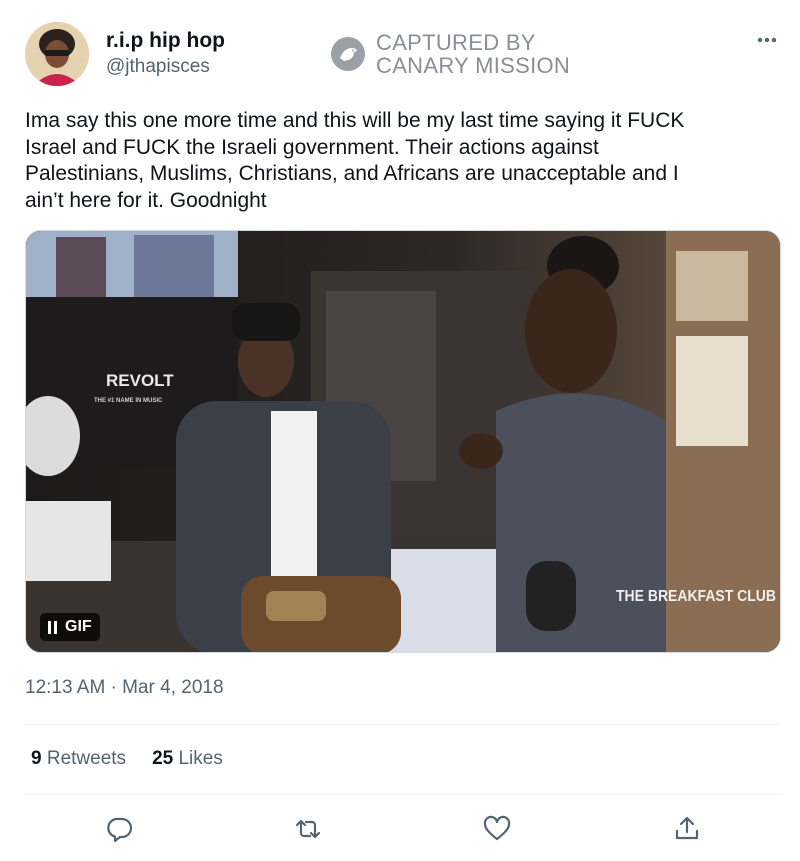 The height and width of the screenshot is (861, 800). What do you see at coordinates (497, 829) in the screenshot?
I see `like-icon` at bounding box center [497, 829].